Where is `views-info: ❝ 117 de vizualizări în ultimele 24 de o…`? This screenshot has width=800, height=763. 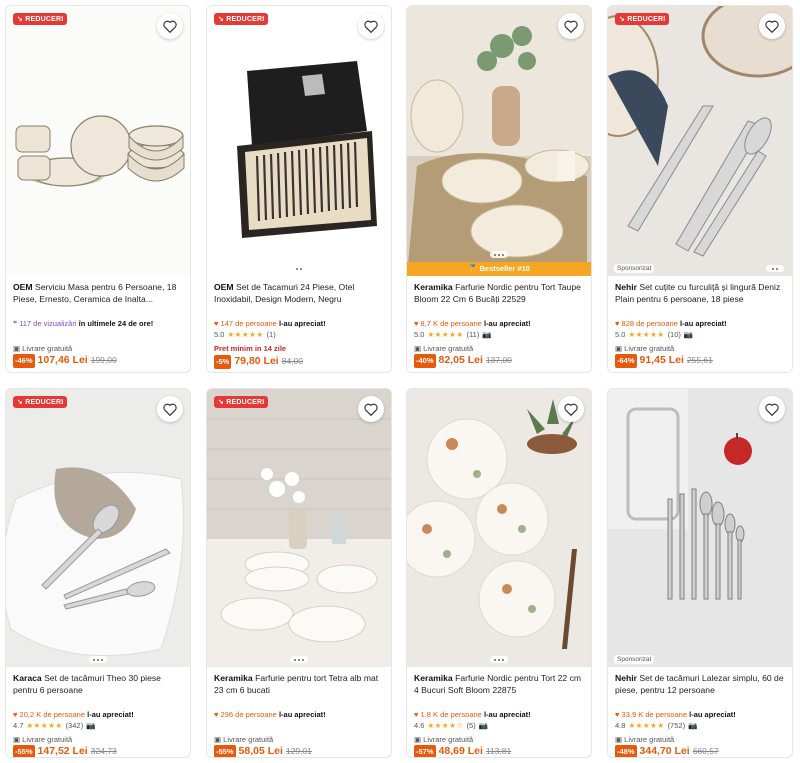
views-info: ❝ 117 de vizualizări în ultimele 24 de o… is located at coordinates (83, 323).